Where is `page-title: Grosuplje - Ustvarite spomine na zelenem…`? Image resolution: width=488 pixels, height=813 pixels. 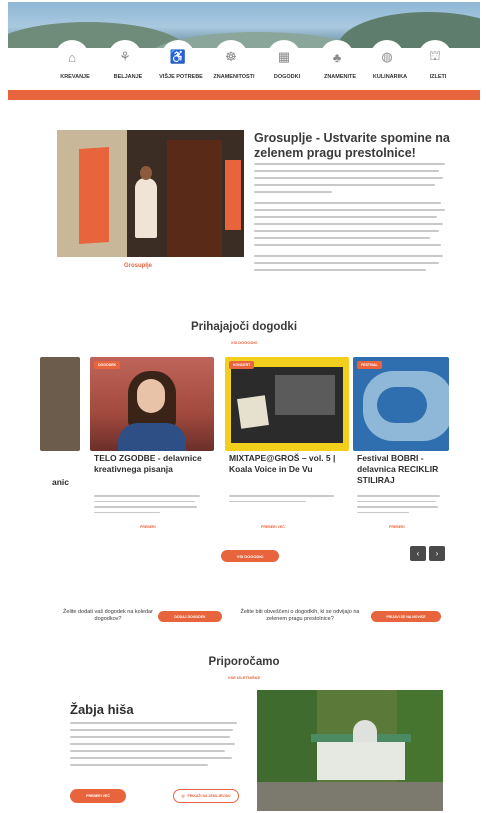 page-title: Grosuplje - Ustvarite spomine na zelenem… is located at coordinates (352, 145).